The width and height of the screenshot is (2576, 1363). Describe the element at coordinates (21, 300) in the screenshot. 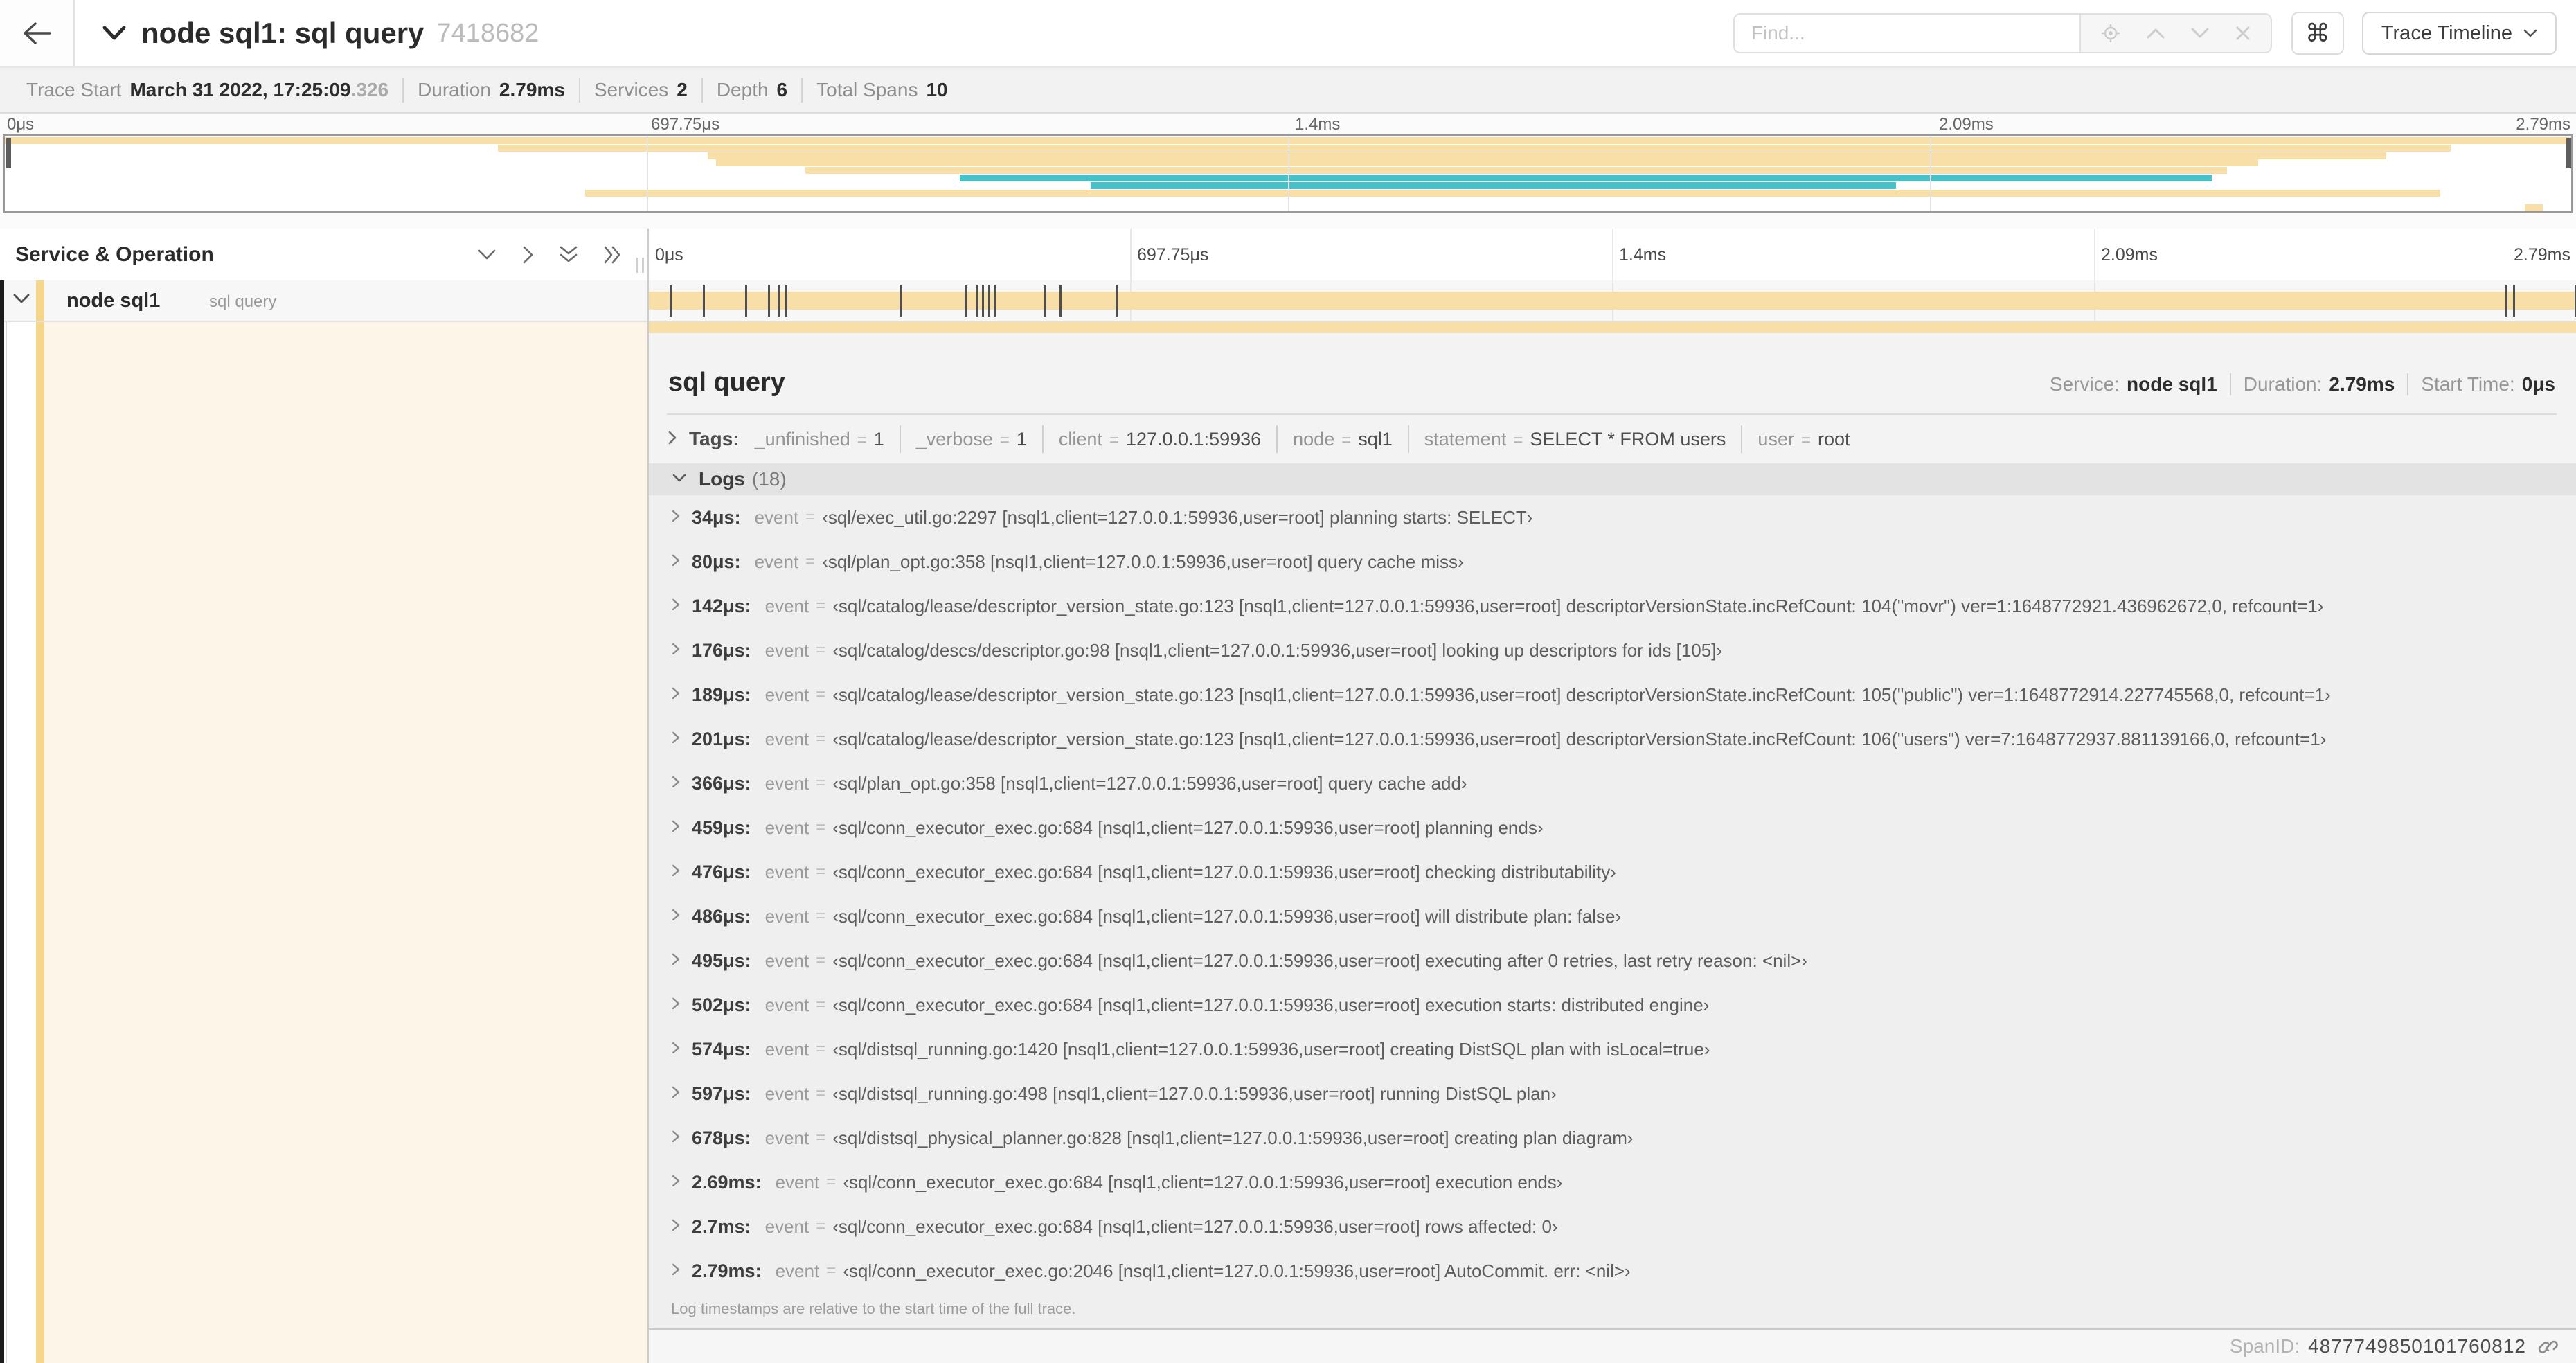

I see `span-collapse-chevron-icon` at that location.